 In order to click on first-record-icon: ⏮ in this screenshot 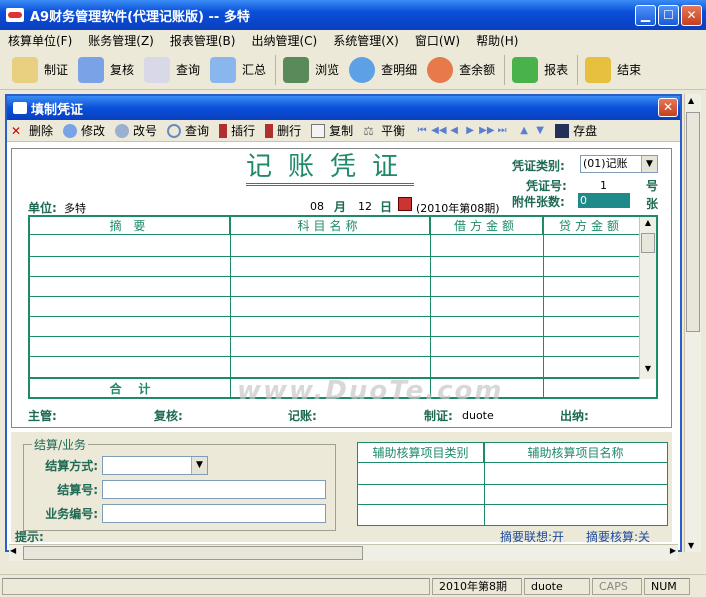, I will do `click(422, 131)`.